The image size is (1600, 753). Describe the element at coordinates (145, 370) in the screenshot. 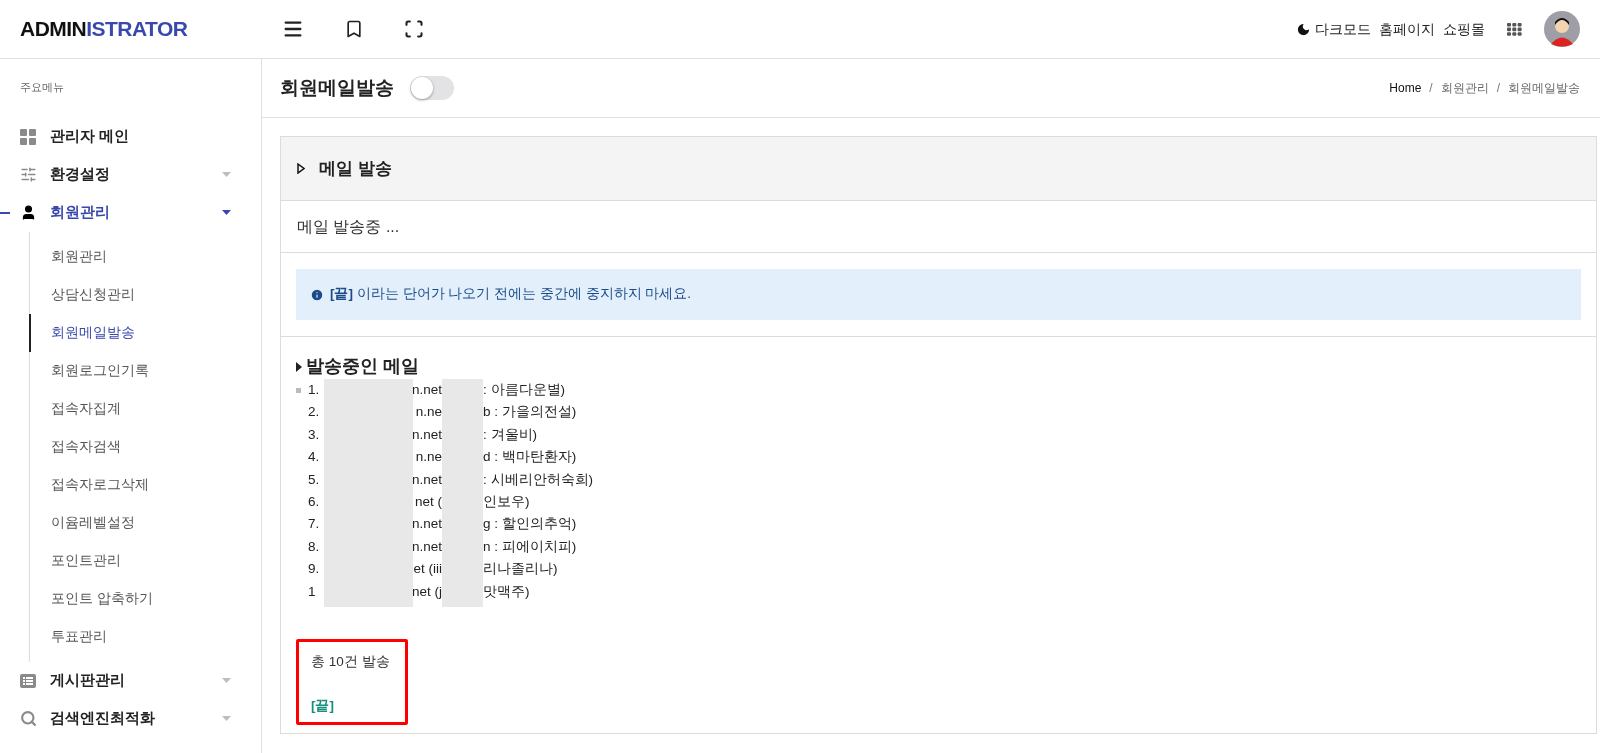

I see `submenu-item: 회원로그인기록` at that location.